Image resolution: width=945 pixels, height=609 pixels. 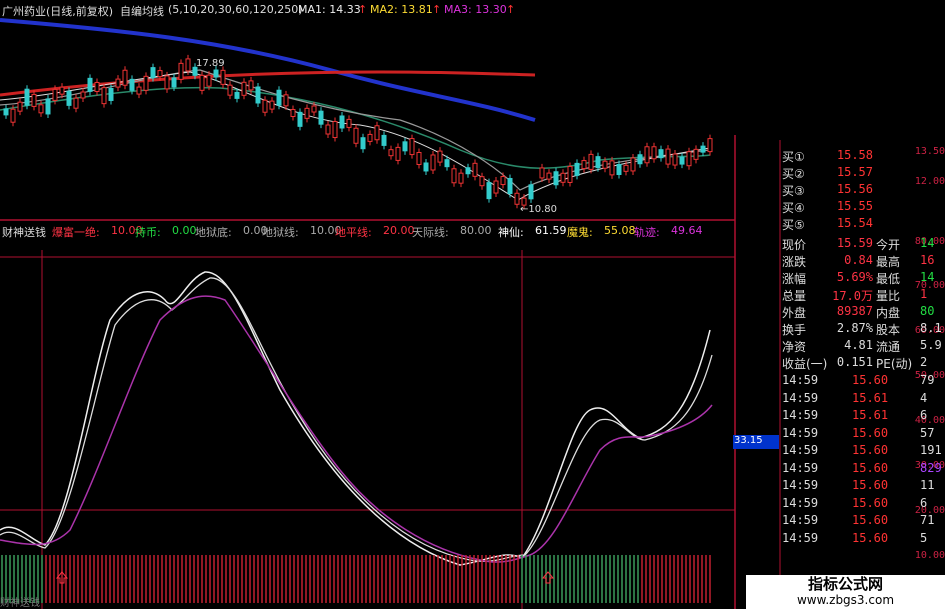 I want to click on bid-row: 买③ 15.56, so click(x=862, y=190).